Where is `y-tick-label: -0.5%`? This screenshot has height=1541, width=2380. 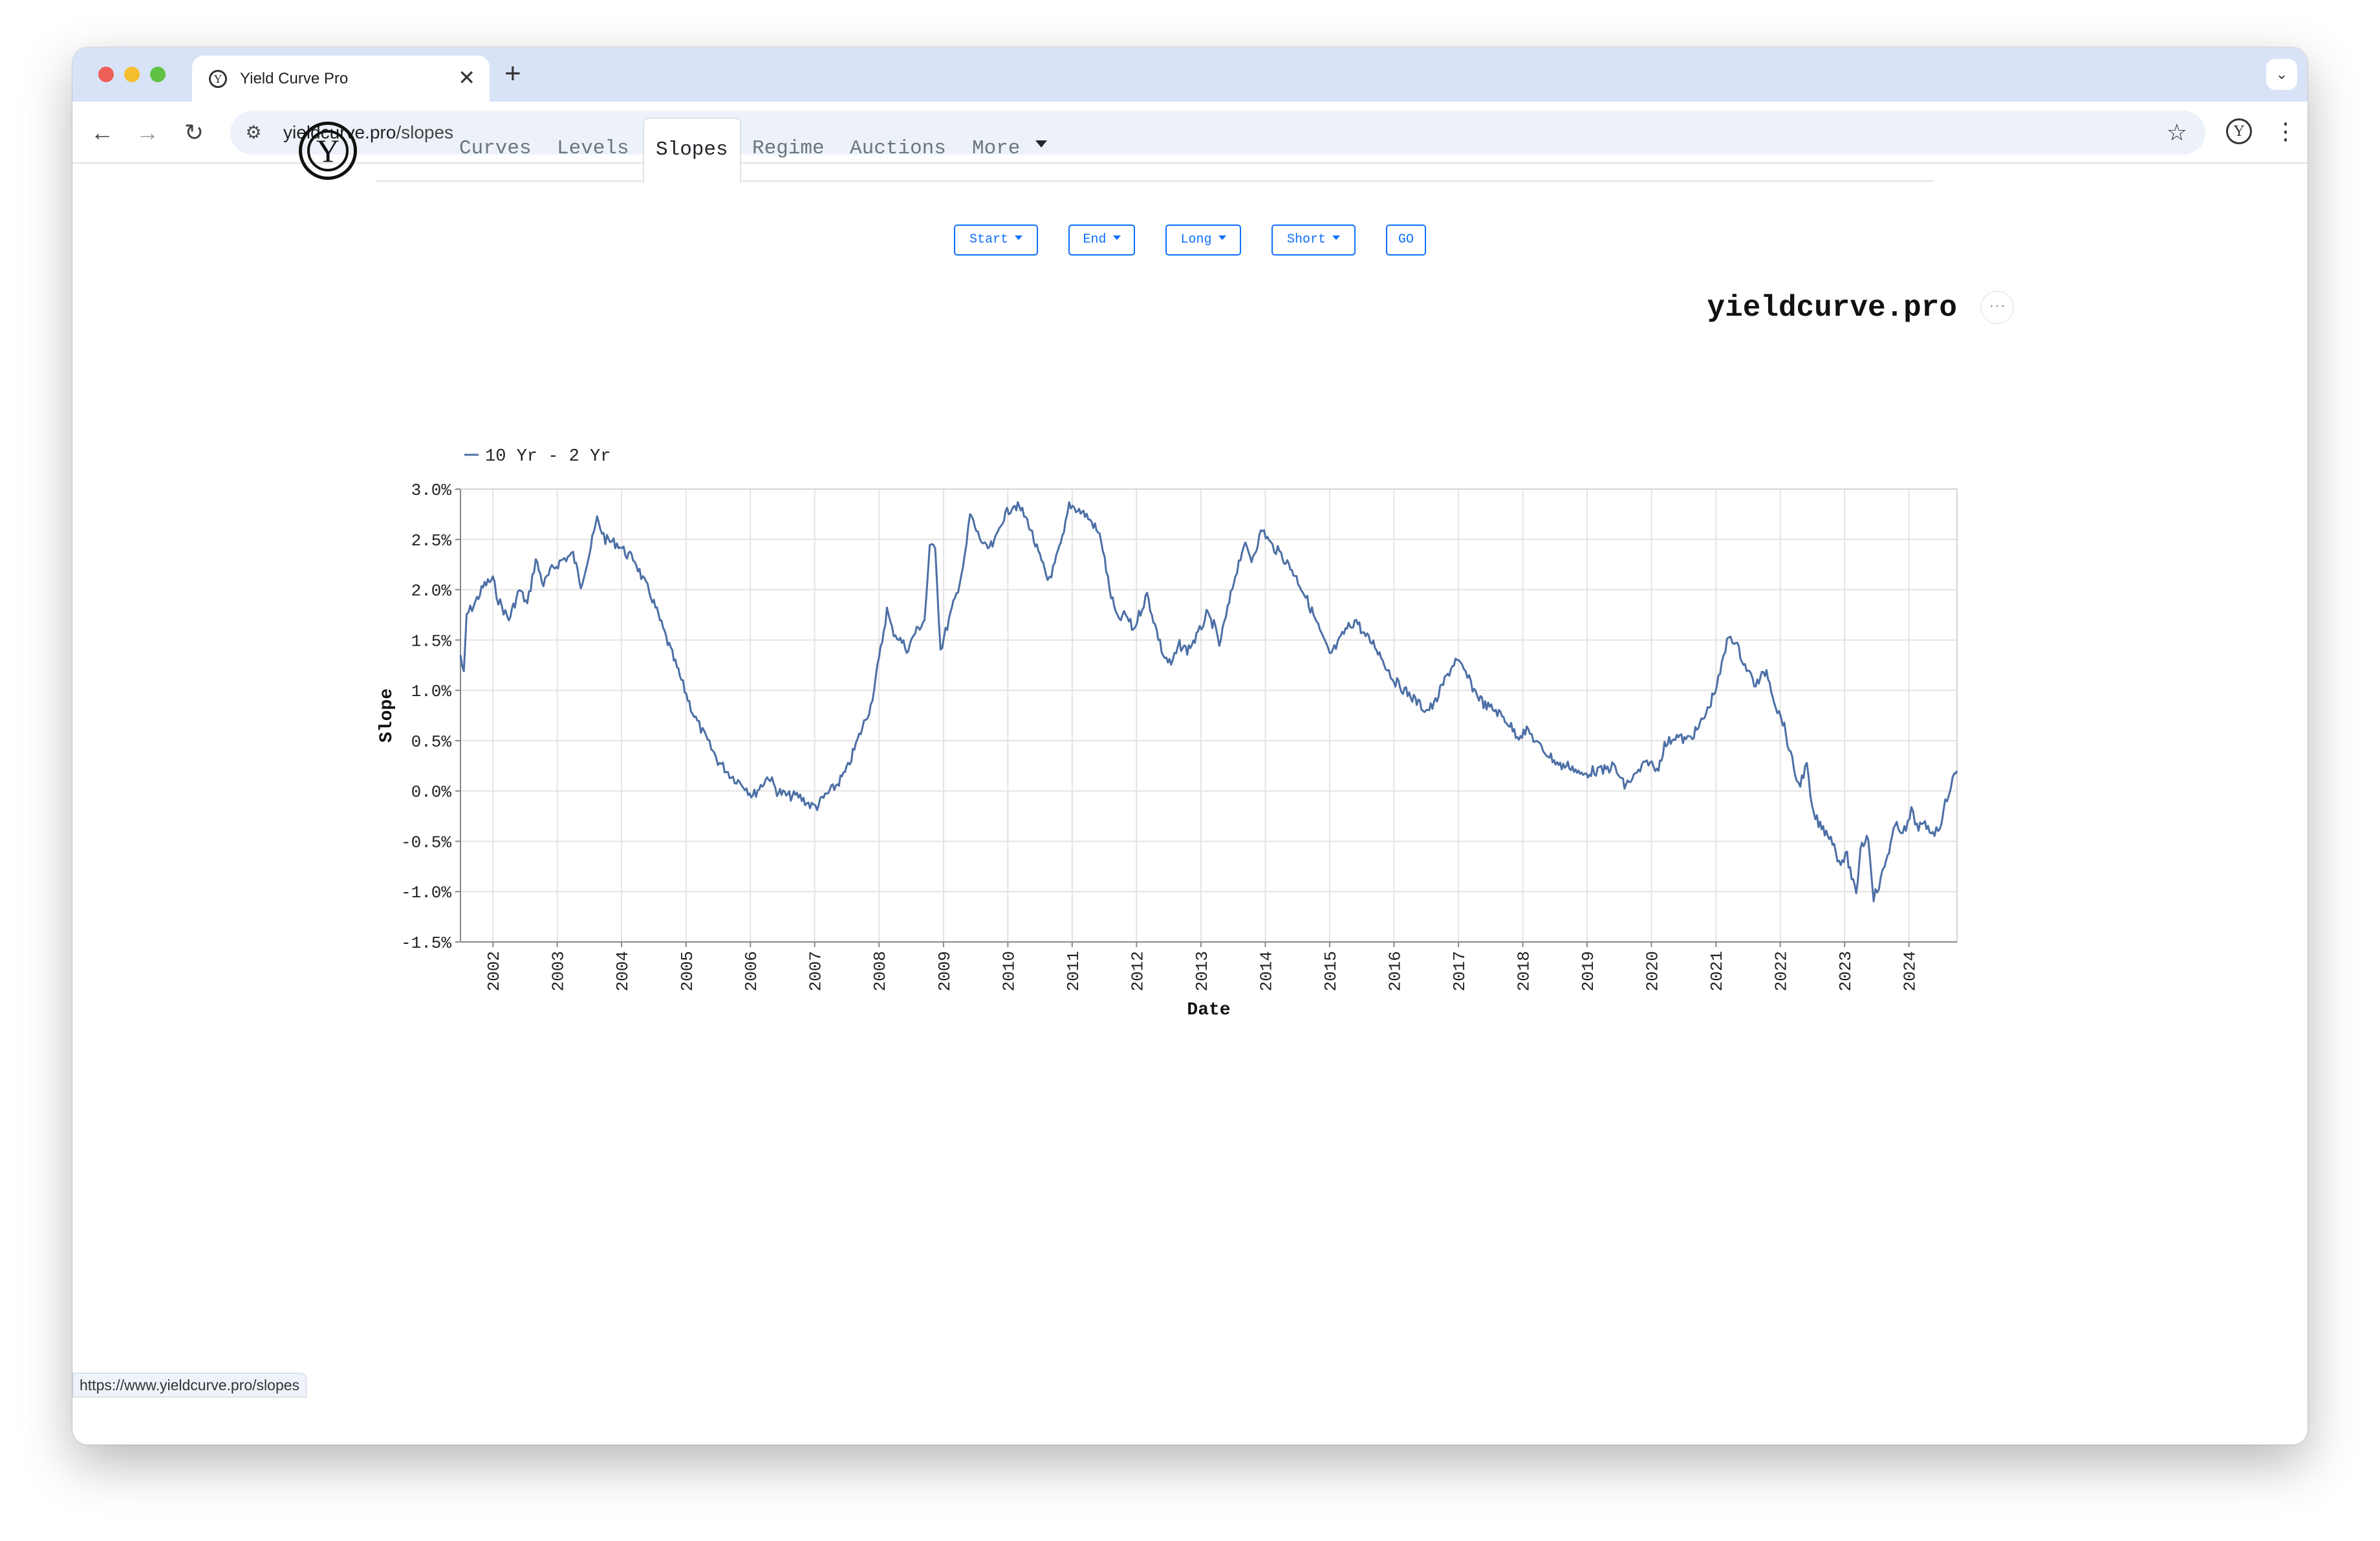 y-tick-label: -0.5% is located at coordinates (426, 842).